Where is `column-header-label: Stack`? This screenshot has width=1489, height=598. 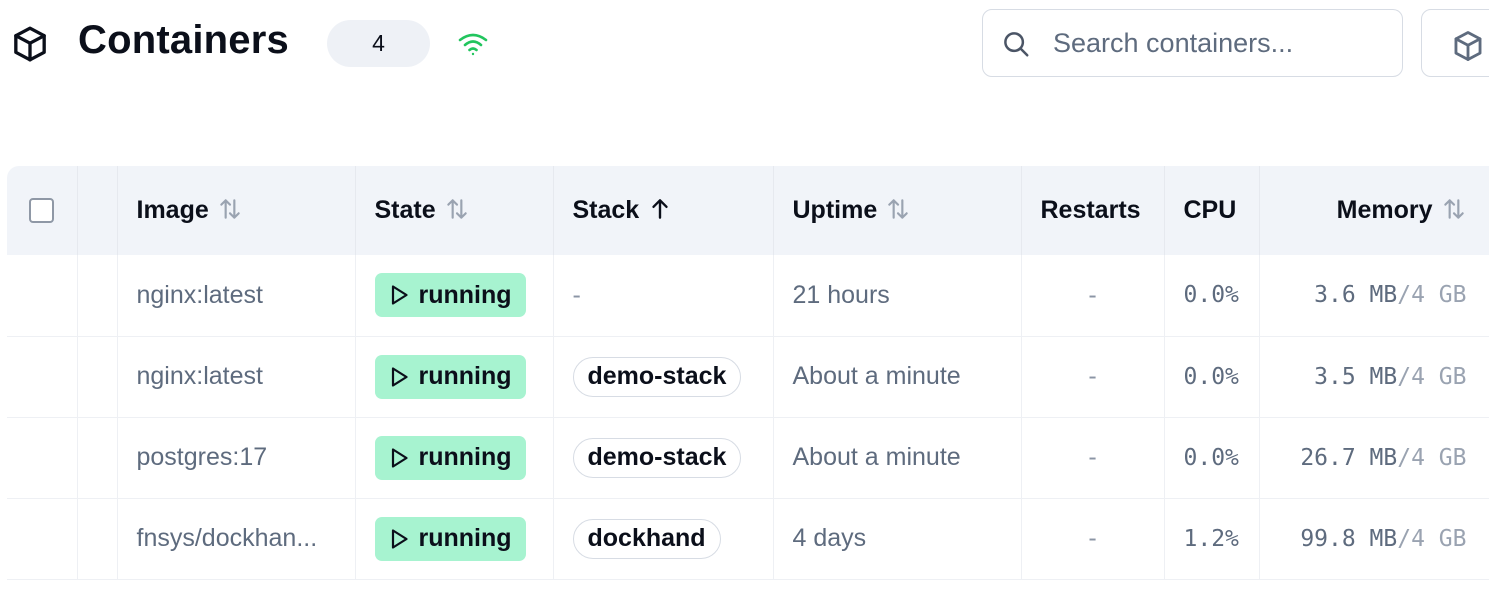
column-header-label: Stack is located at coordinates (606, 210).